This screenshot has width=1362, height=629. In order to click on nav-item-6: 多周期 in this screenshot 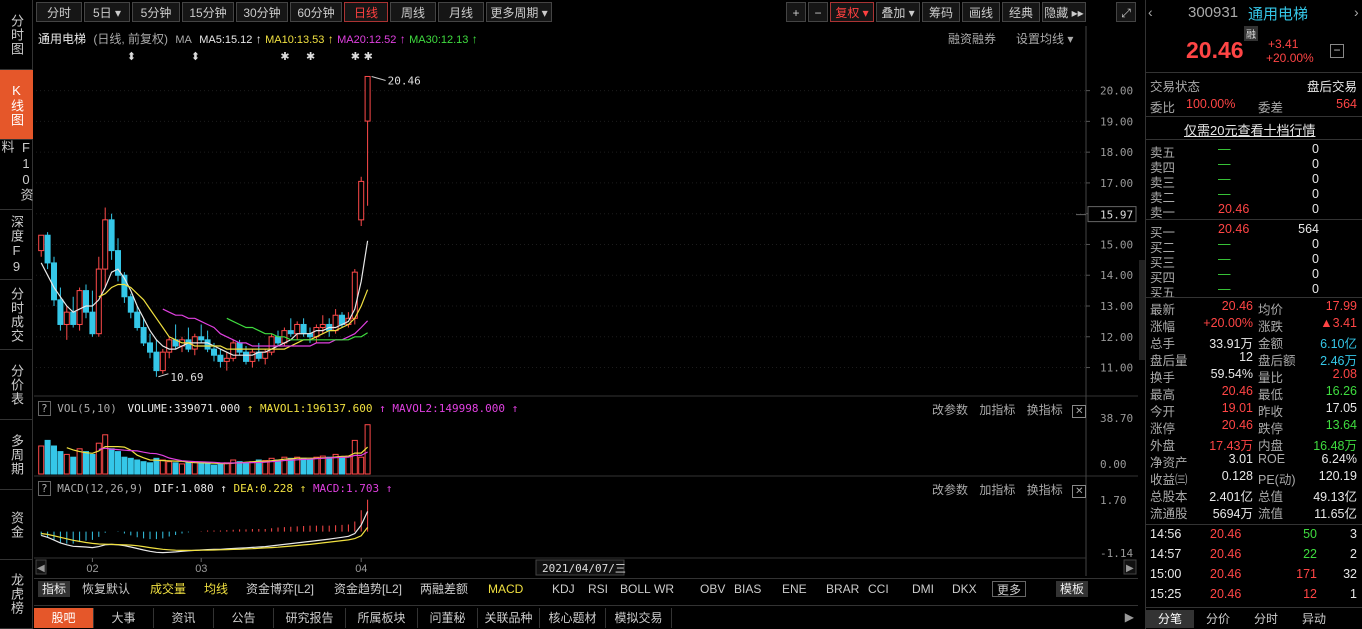, I will do `click(16, 455)`.